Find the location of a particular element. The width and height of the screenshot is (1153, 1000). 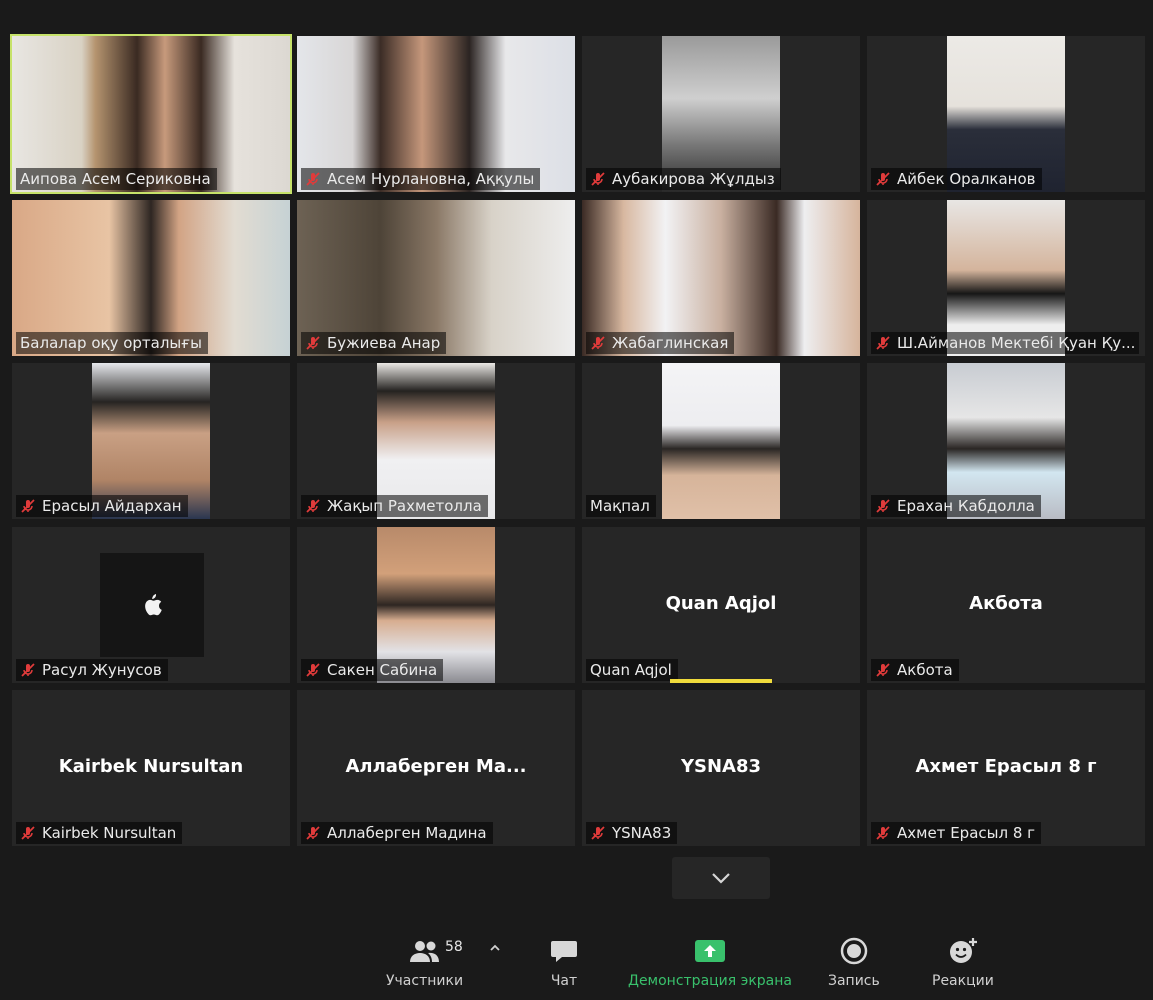

video-tile-ysna83: YSNA83 YSNA83 is located at coordinates (721, 768).